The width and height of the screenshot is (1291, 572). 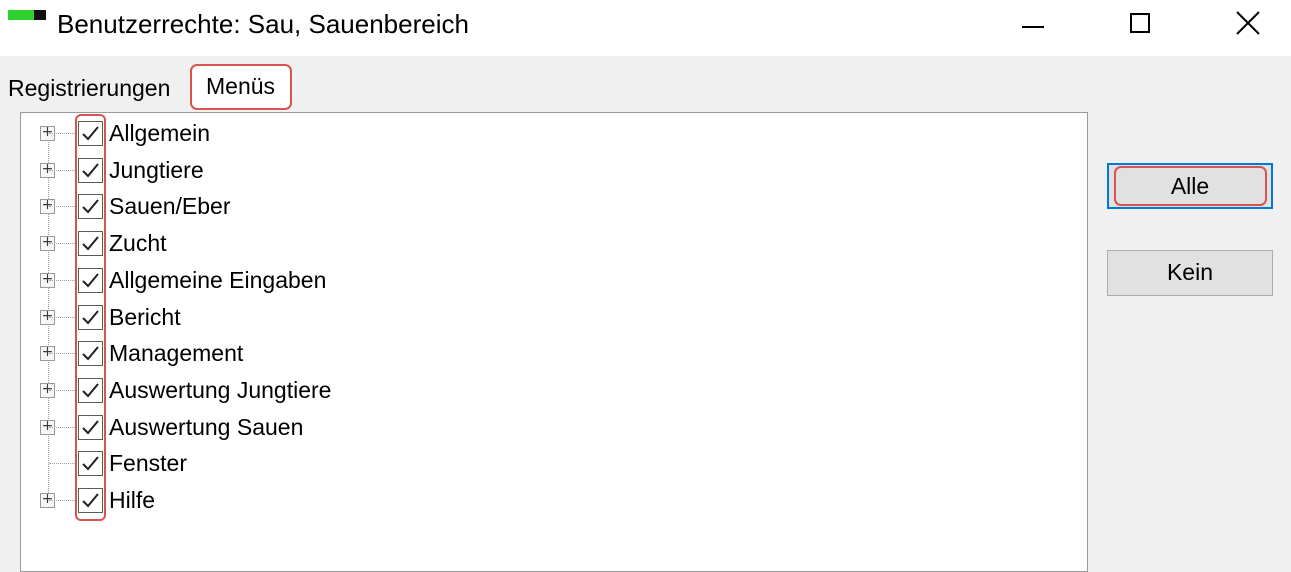 I want to click on tree-item: + Sauen/Eber, so click(x=521, y=207).